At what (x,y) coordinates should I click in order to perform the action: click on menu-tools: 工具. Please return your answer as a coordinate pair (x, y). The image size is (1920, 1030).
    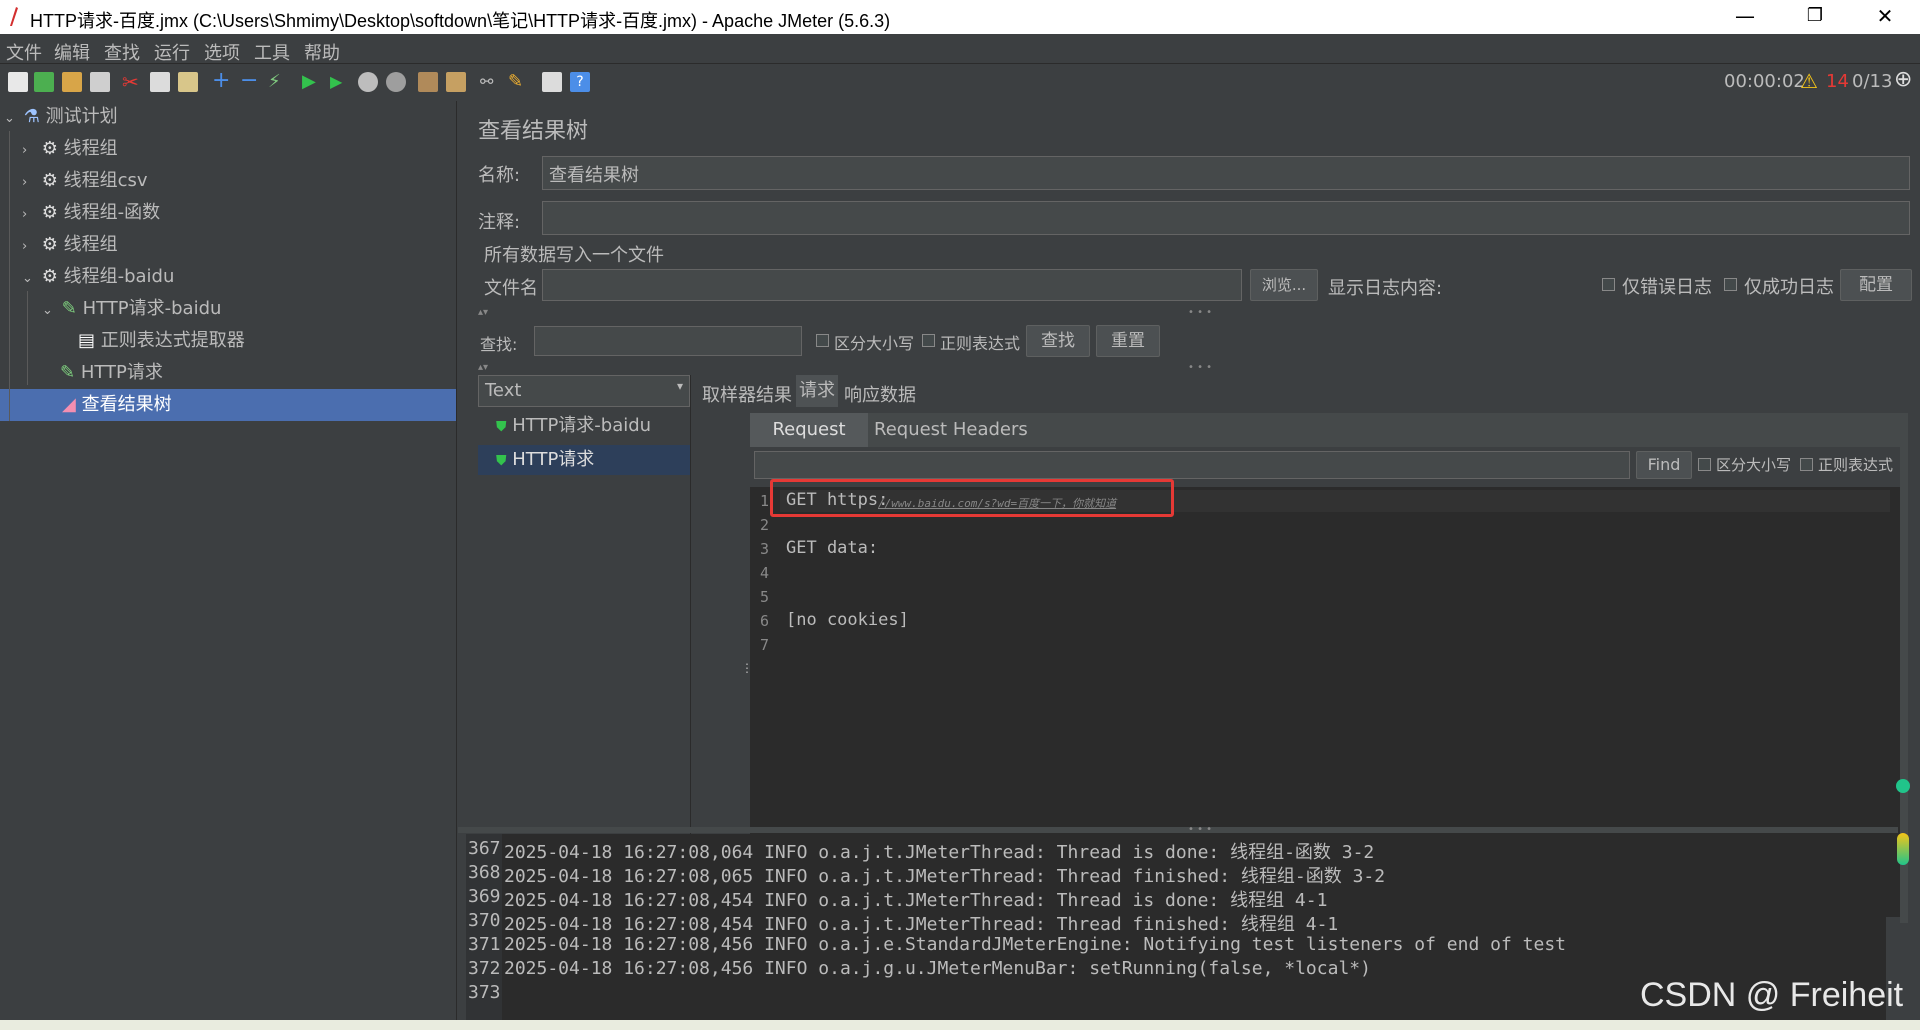
    Looking at the image, I should click on (272, 52).